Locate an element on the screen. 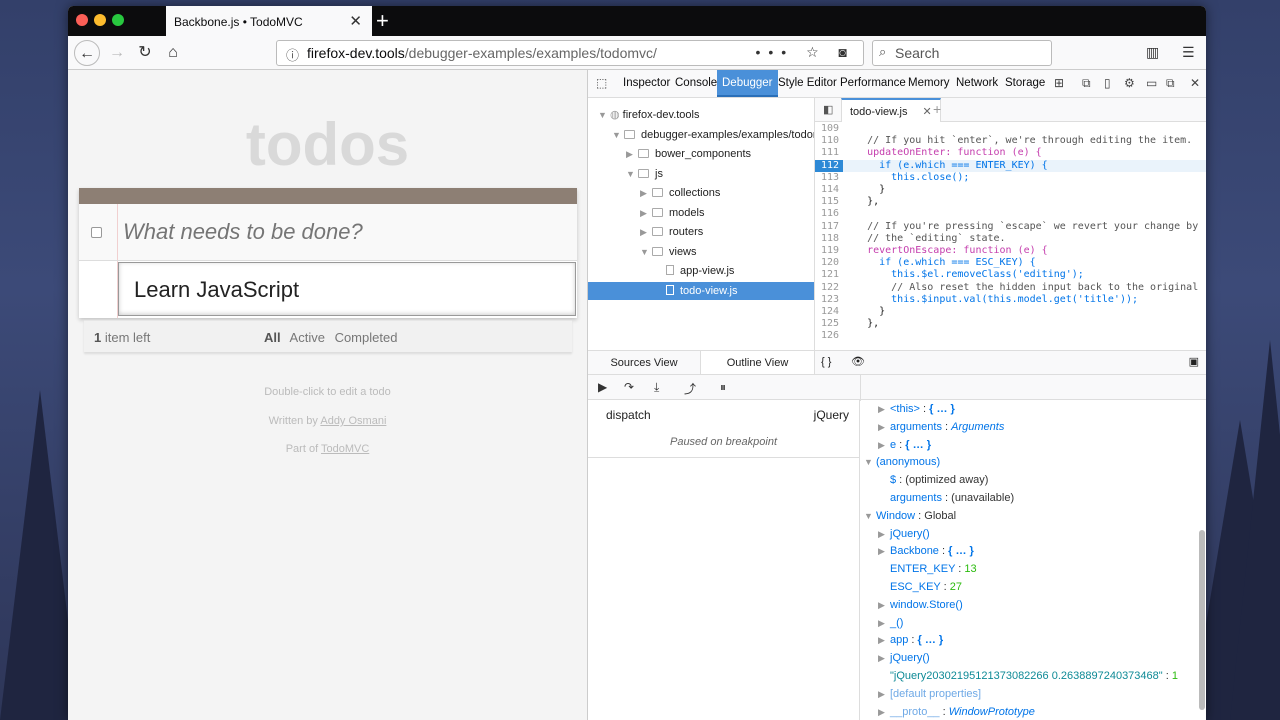  separate-window-icon: ⧉ is located at coordinates (1170, 83).